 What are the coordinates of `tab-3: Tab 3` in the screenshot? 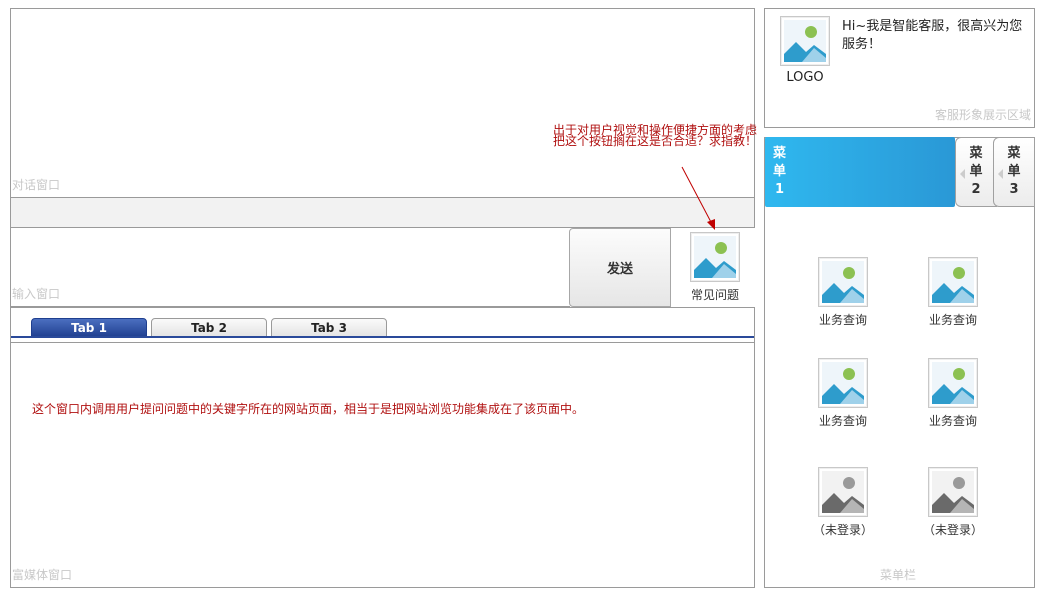 It's located at (329, 328).